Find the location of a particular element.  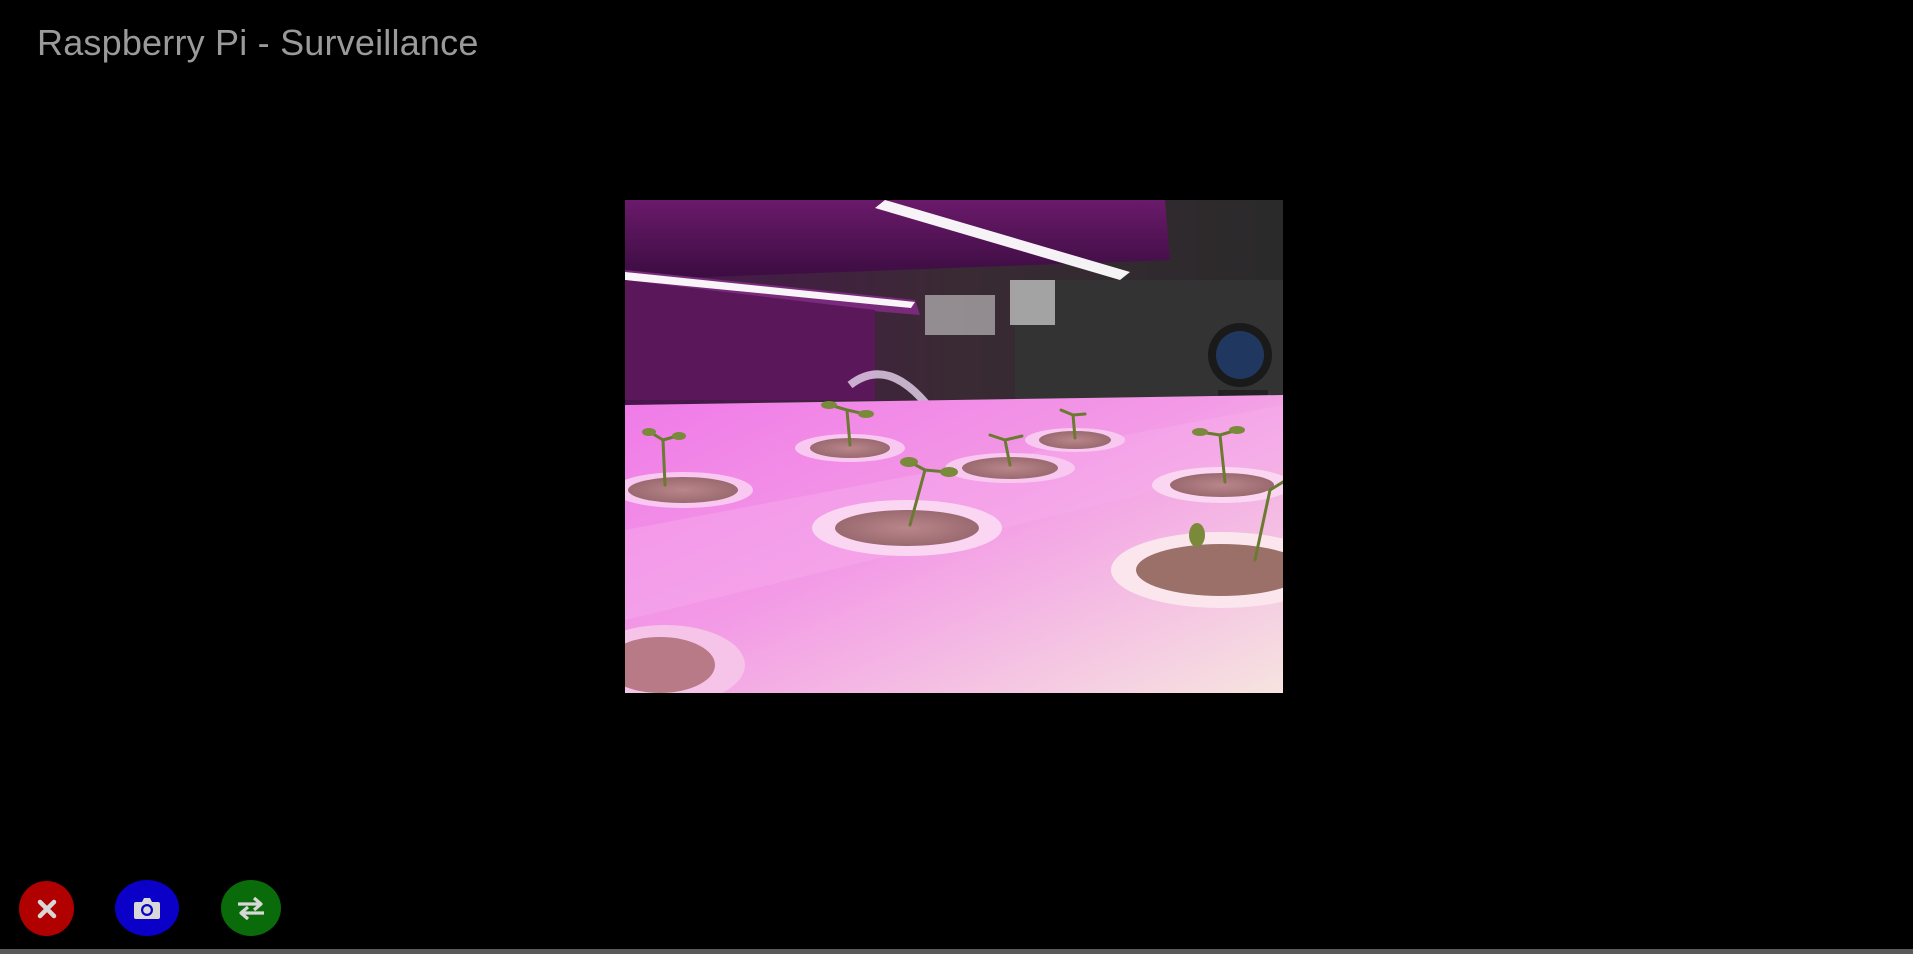

close-icon is located at coordinates (46, 908).